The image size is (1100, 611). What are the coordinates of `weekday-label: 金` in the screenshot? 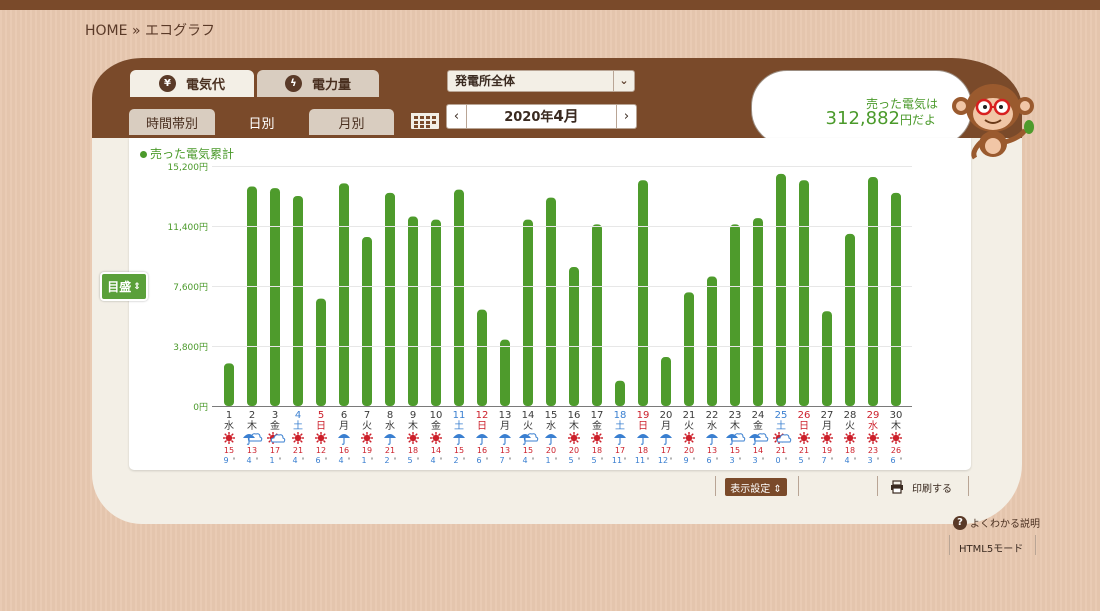 It's located at (436, 425).